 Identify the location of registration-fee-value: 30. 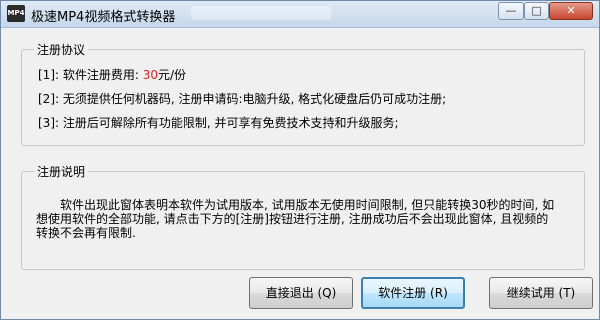
(150, 75).